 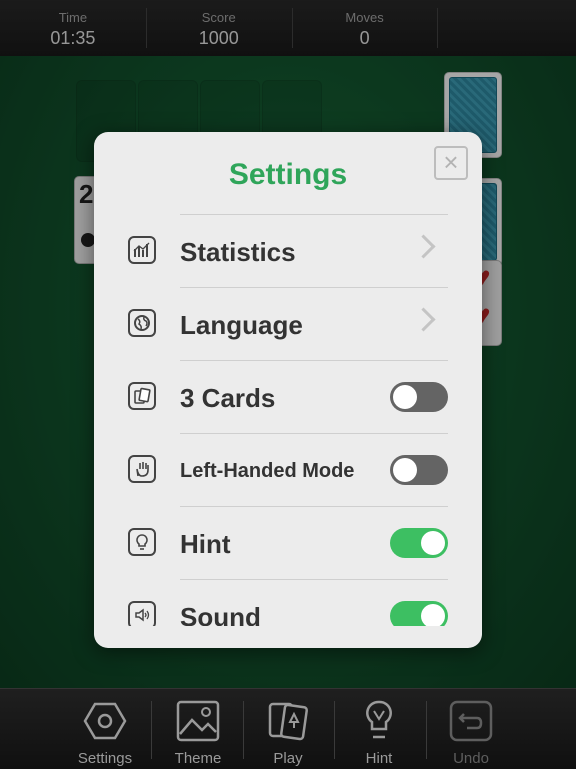 I want to click on theme-button: Theme, so click(x=198, y=729).